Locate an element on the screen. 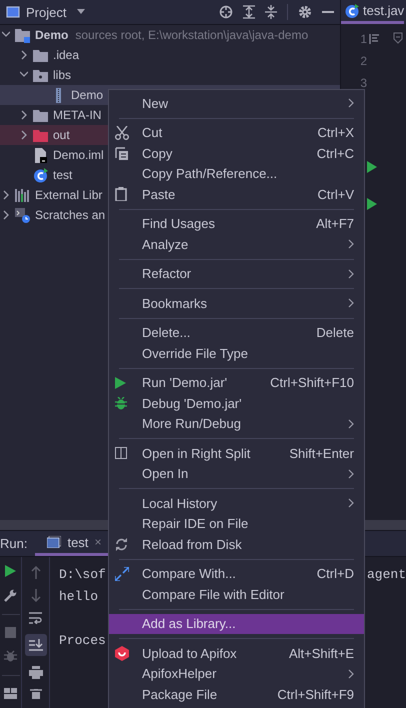 Image resolution: width=406 pixels, height=708 pixels. shortcut-label: Ctrl+X is located at coordinates (336, 132).